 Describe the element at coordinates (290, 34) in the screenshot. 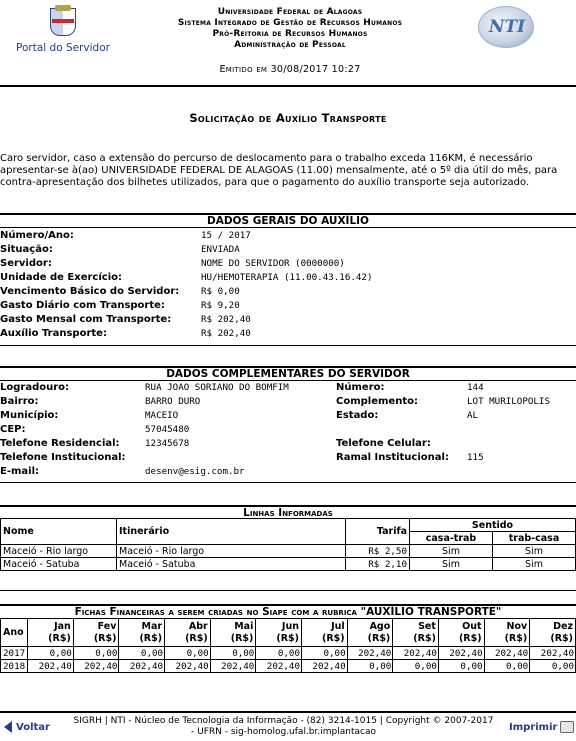

I see `institution-line: Pró-Reitoria de Recursos Humanos` at that location.